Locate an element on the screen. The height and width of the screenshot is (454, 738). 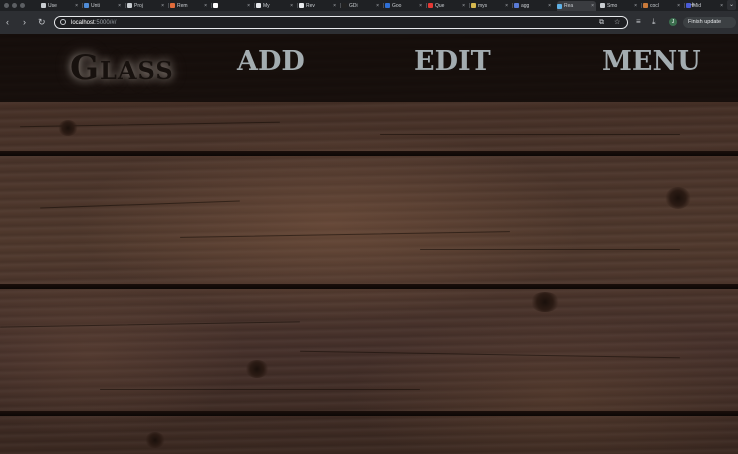
site-header: Glass ADD EDIT MENU is located at coordinates (369, 68).